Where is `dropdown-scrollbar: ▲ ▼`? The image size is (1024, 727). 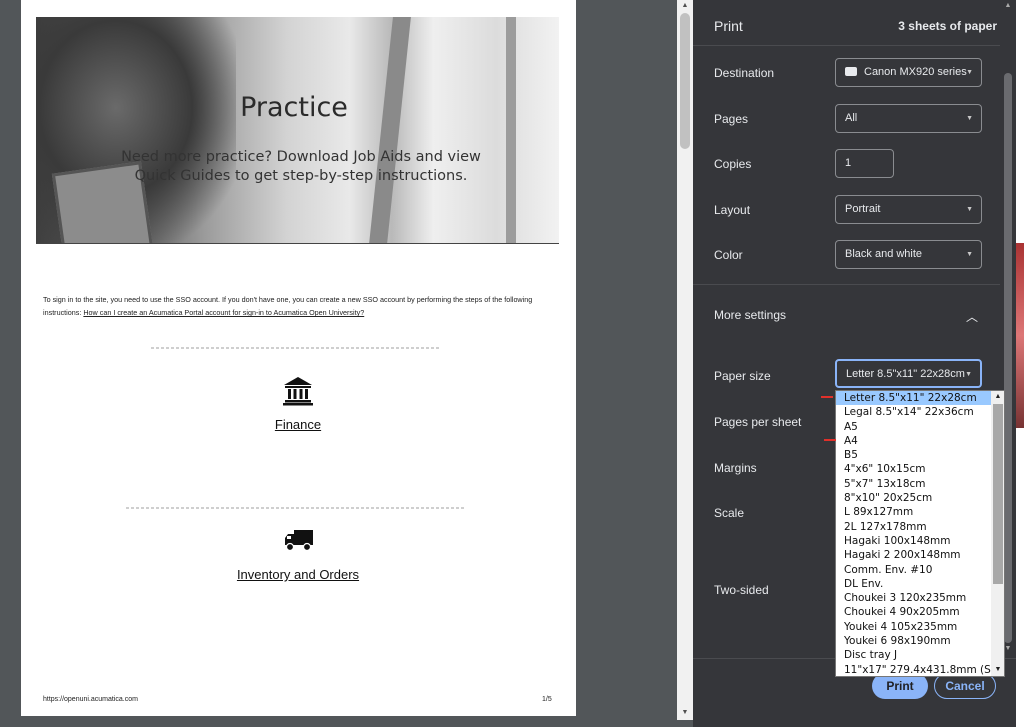
dropdown-scrollbar: ▲ ▼ is located at coordinates (997, 533).